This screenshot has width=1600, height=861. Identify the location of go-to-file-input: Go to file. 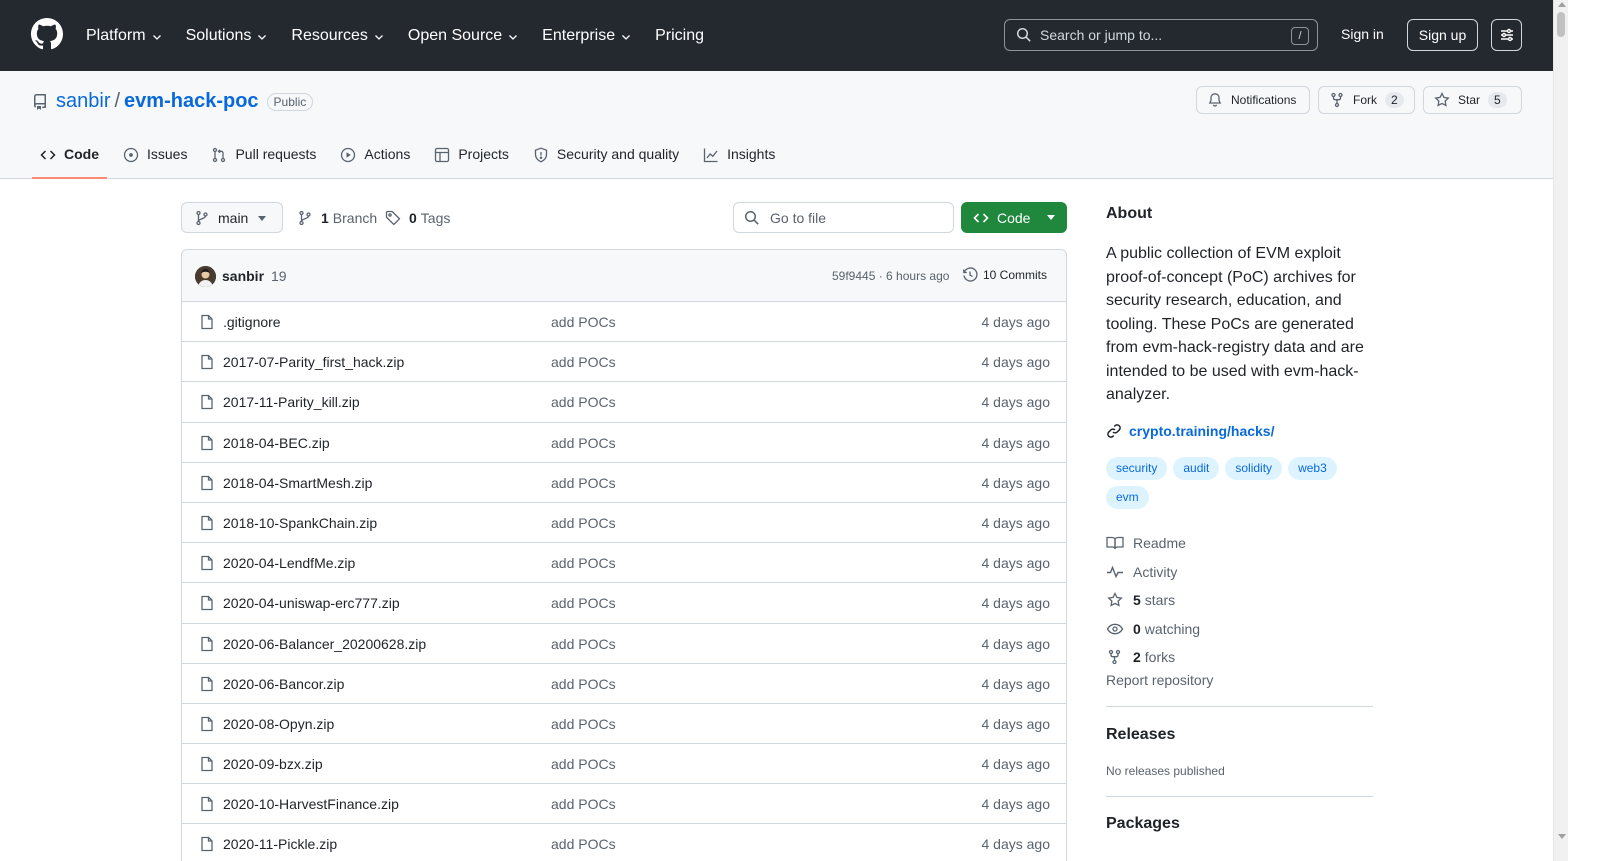
(843, 217).